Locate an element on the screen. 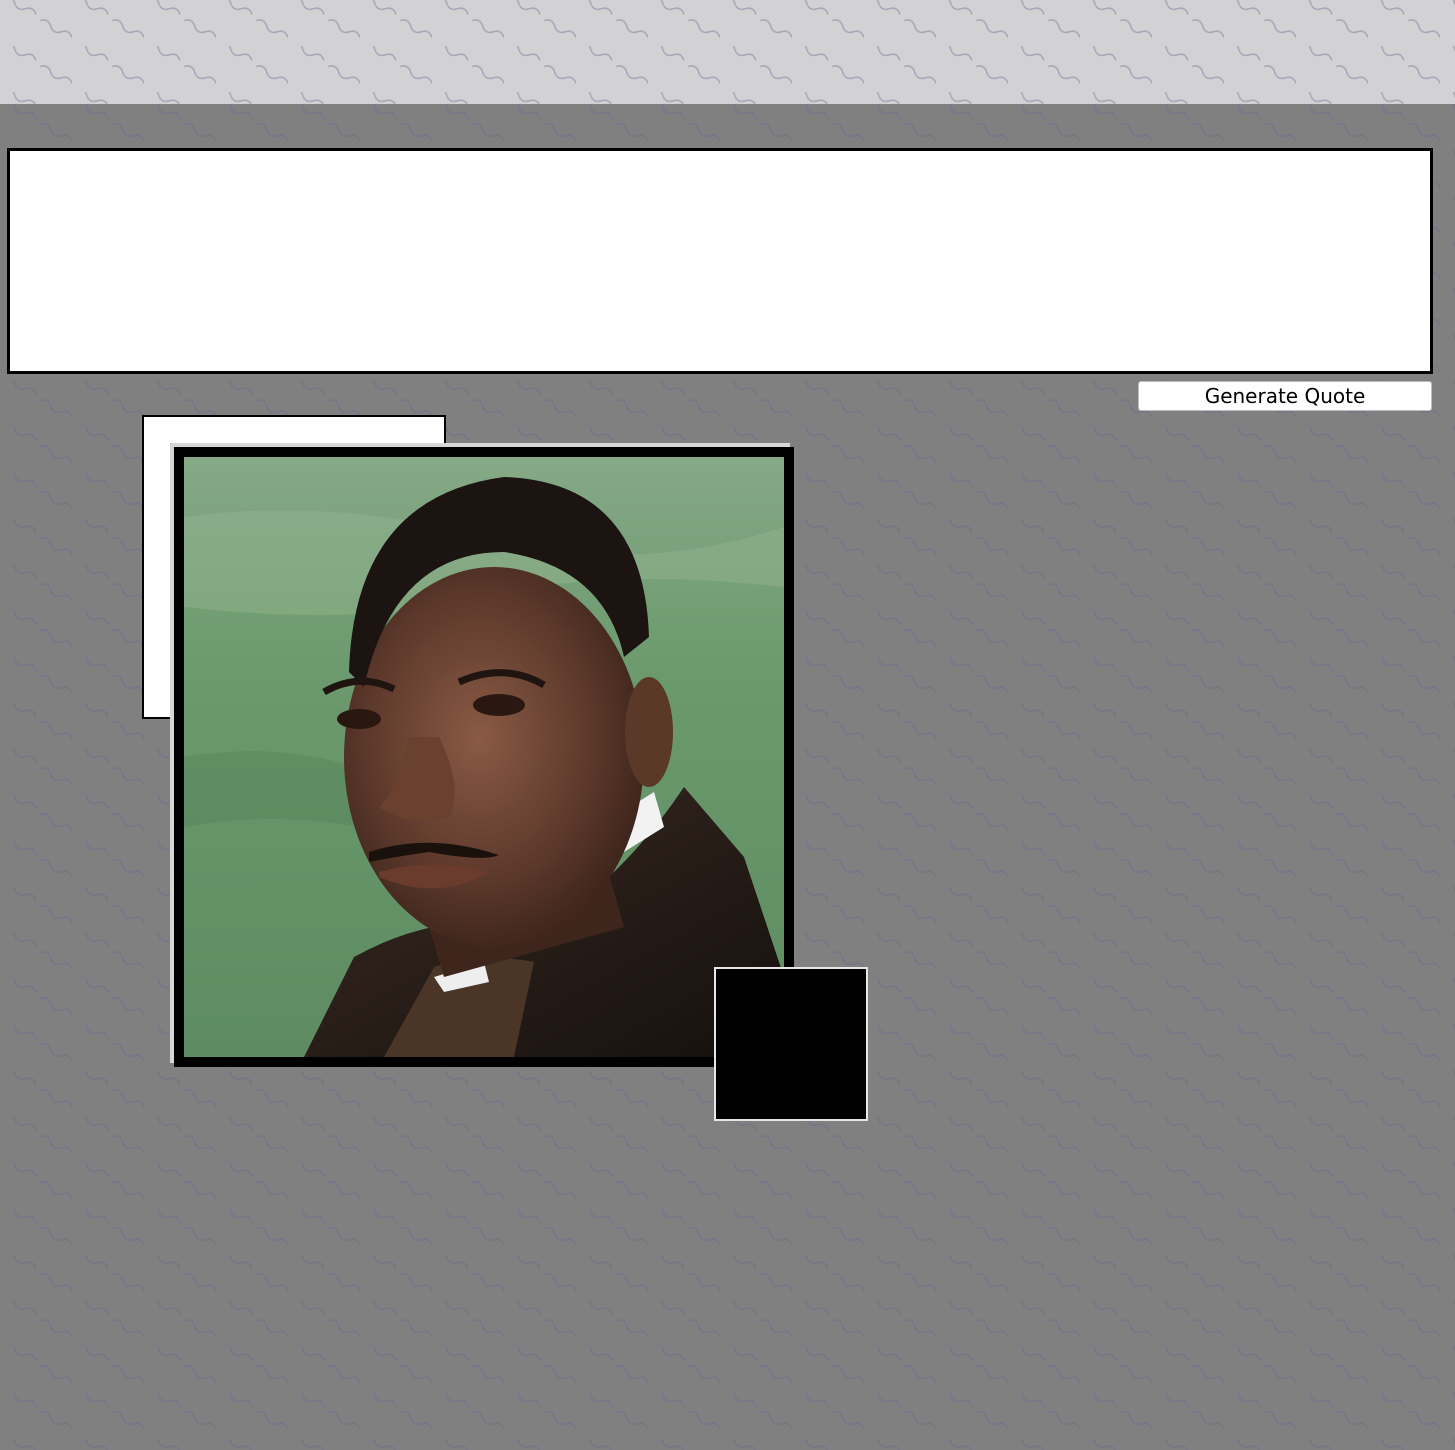 This screenshot has height=1450, width=1455. generate-quote-button: Generate Quote is located at coordinates (1285, 396).